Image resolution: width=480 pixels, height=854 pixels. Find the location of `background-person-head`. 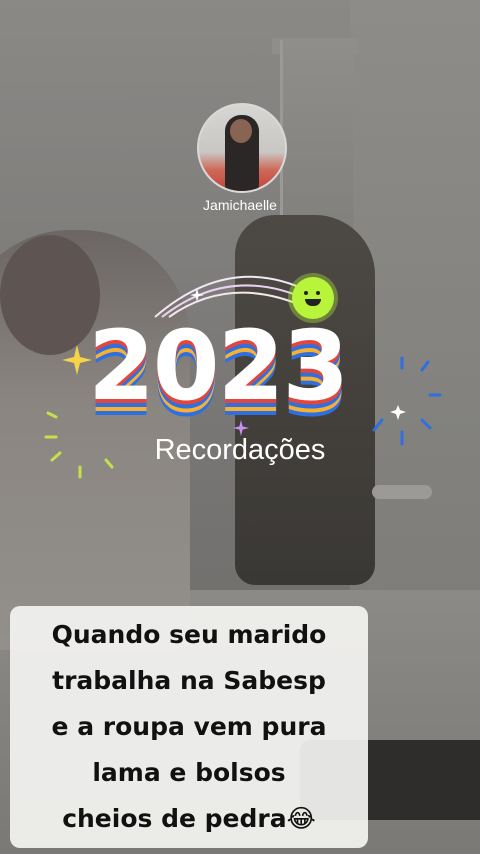

background-person-head is located at coordinates (50, 295).